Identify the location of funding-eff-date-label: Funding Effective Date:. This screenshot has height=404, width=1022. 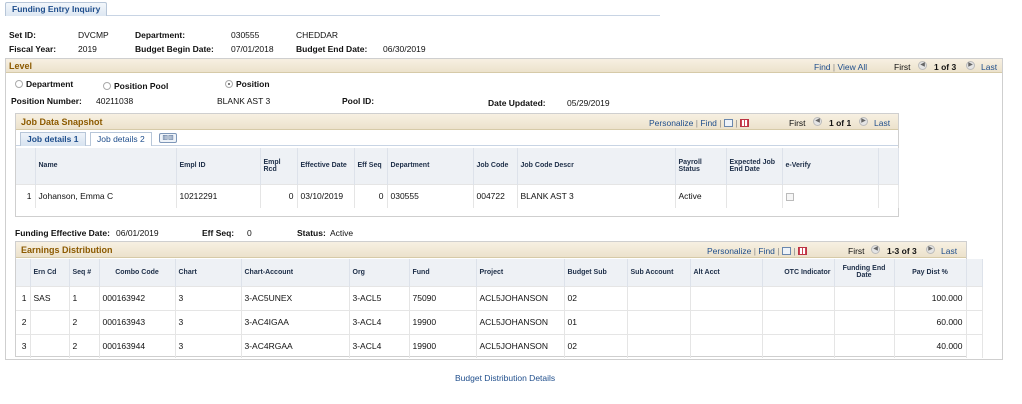
(62, 233).